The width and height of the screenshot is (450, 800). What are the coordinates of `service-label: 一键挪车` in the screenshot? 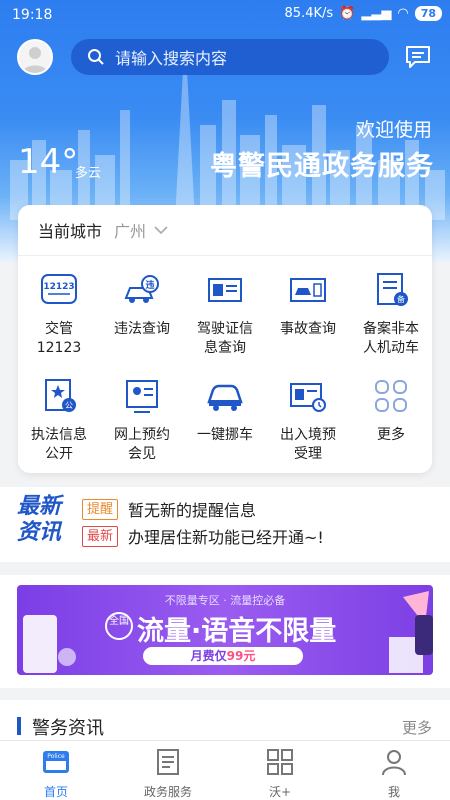 It's located at (225, 435).